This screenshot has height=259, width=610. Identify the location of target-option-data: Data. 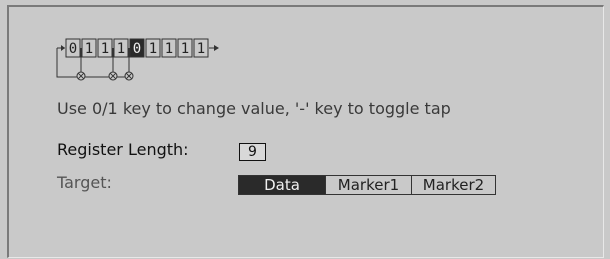
(282, 185).